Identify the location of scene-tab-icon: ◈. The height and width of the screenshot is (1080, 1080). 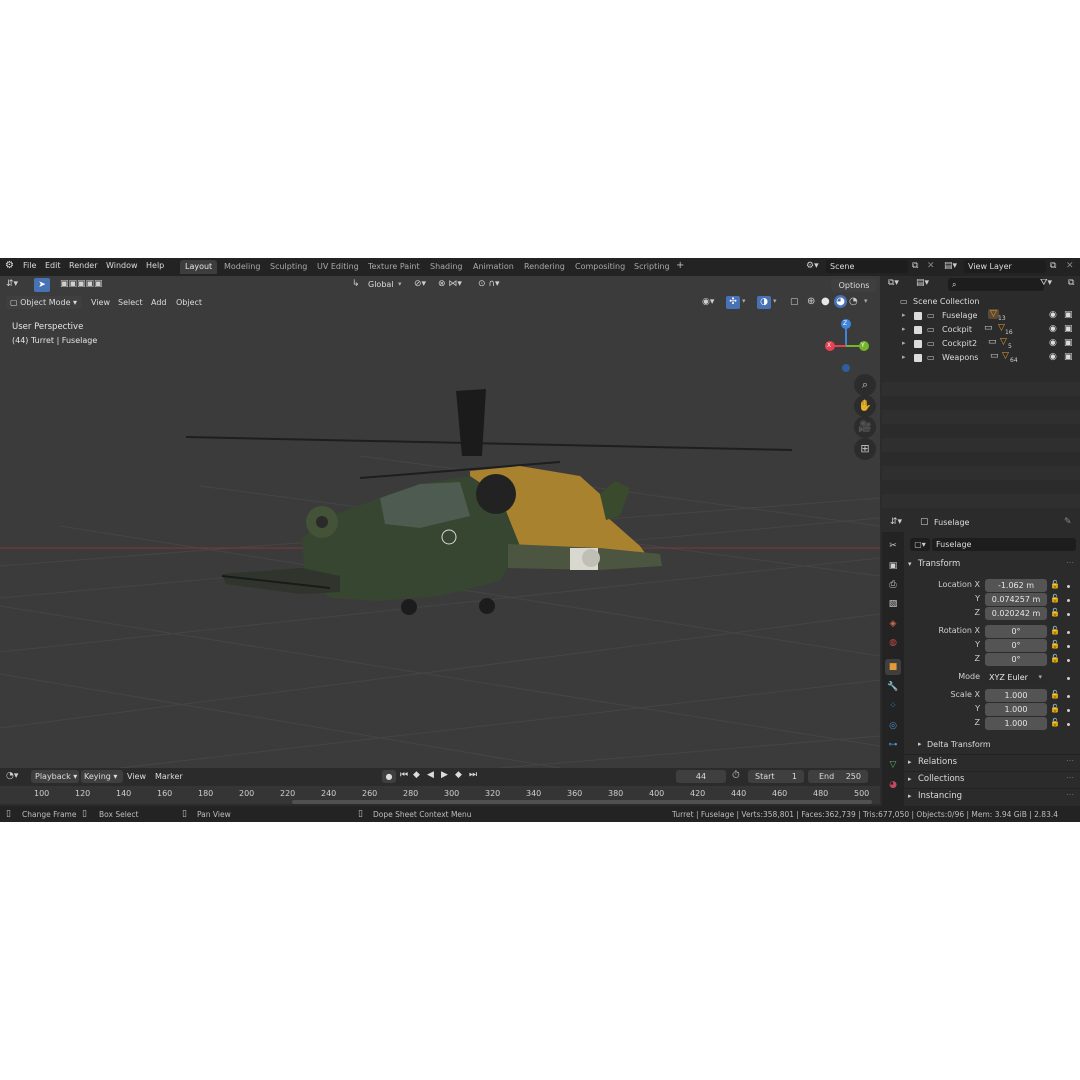
(893, 624).